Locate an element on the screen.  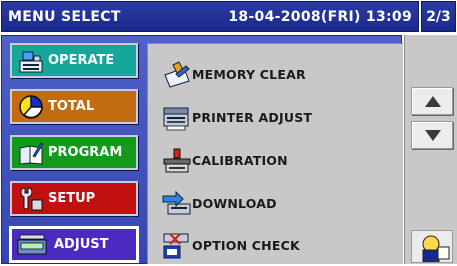
menu-item-option-check: OPTION CHECK is located at coordinates (282, 246).